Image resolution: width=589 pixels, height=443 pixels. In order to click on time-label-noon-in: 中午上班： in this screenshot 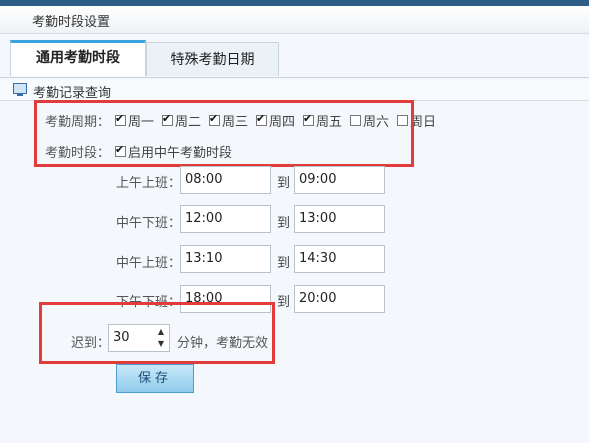, I will do `click(149, 263)`.